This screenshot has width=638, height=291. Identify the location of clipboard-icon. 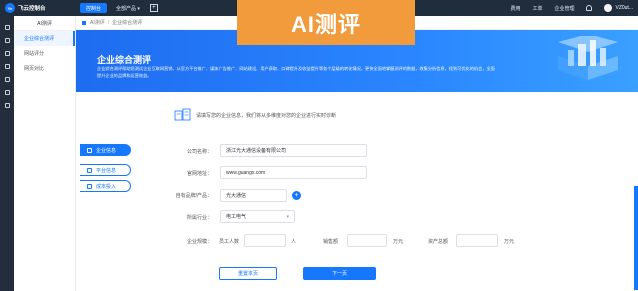
(182, 114).